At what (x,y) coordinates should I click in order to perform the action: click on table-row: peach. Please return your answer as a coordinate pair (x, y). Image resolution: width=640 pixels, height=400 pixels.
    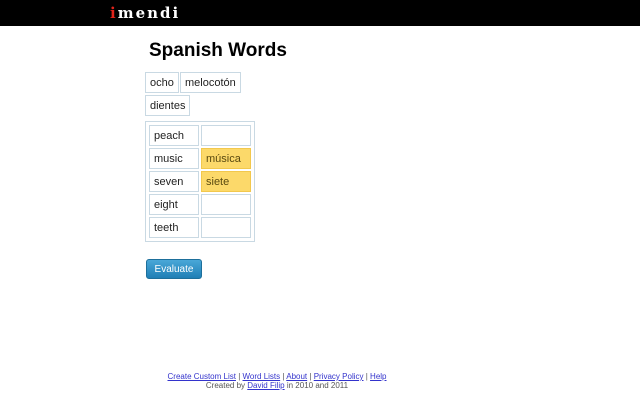
    Looking at the image, I should click on (200, 135).